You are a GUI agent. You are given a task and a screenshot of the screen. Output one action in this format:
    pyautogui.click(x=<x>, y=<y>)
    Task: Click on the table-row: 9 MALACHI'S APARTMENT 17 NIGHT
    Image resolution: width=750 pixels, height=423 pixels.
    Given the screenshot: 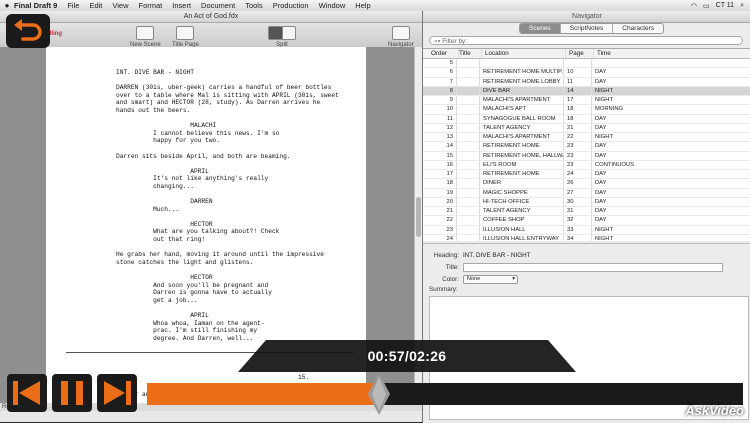 What is the action you would take?
    pyautogui.click(x=586, y=101)
    